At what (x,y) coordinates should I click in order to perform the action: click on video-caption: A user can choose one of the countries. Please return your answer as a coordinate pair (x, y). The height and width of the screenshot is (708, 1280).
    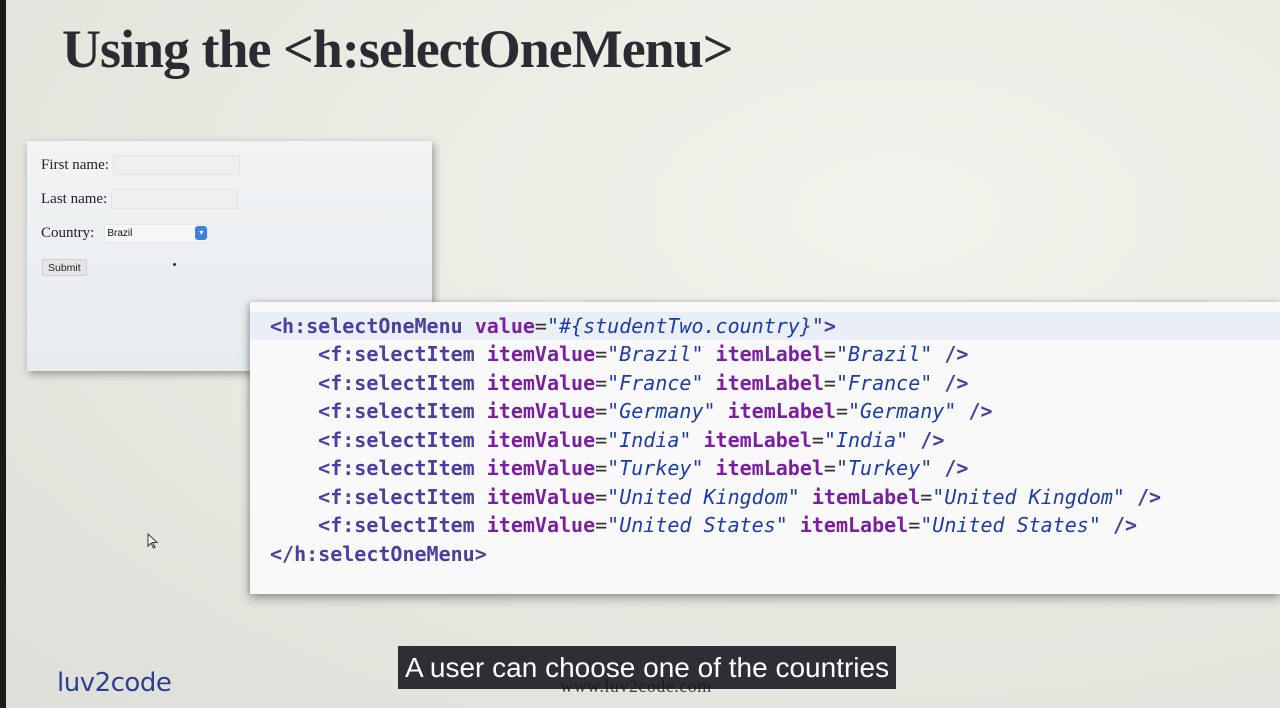
    Looking at the image, I should click on (647, 667).